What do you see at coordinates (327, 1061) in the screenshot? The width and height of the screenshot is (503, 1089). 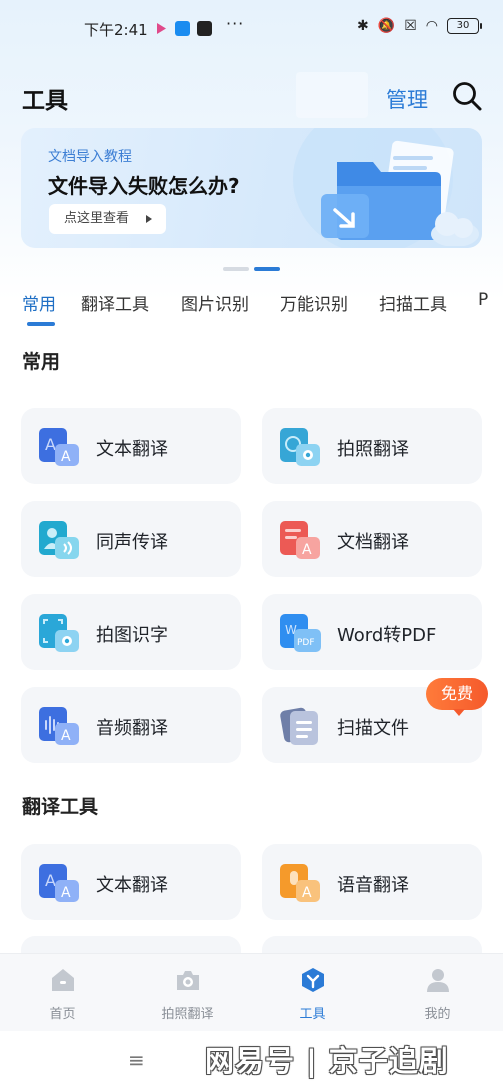 I see `watermark: 网易号 | 京子追剧` at bounding box center [327, 1061].